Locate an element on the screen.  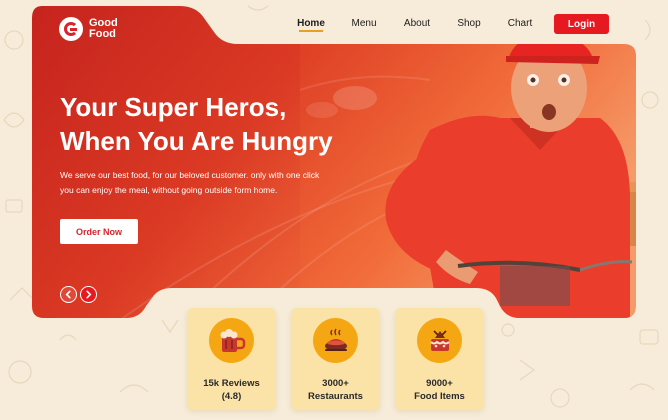
hot-dish-icon is located at coordinates (335, 339).